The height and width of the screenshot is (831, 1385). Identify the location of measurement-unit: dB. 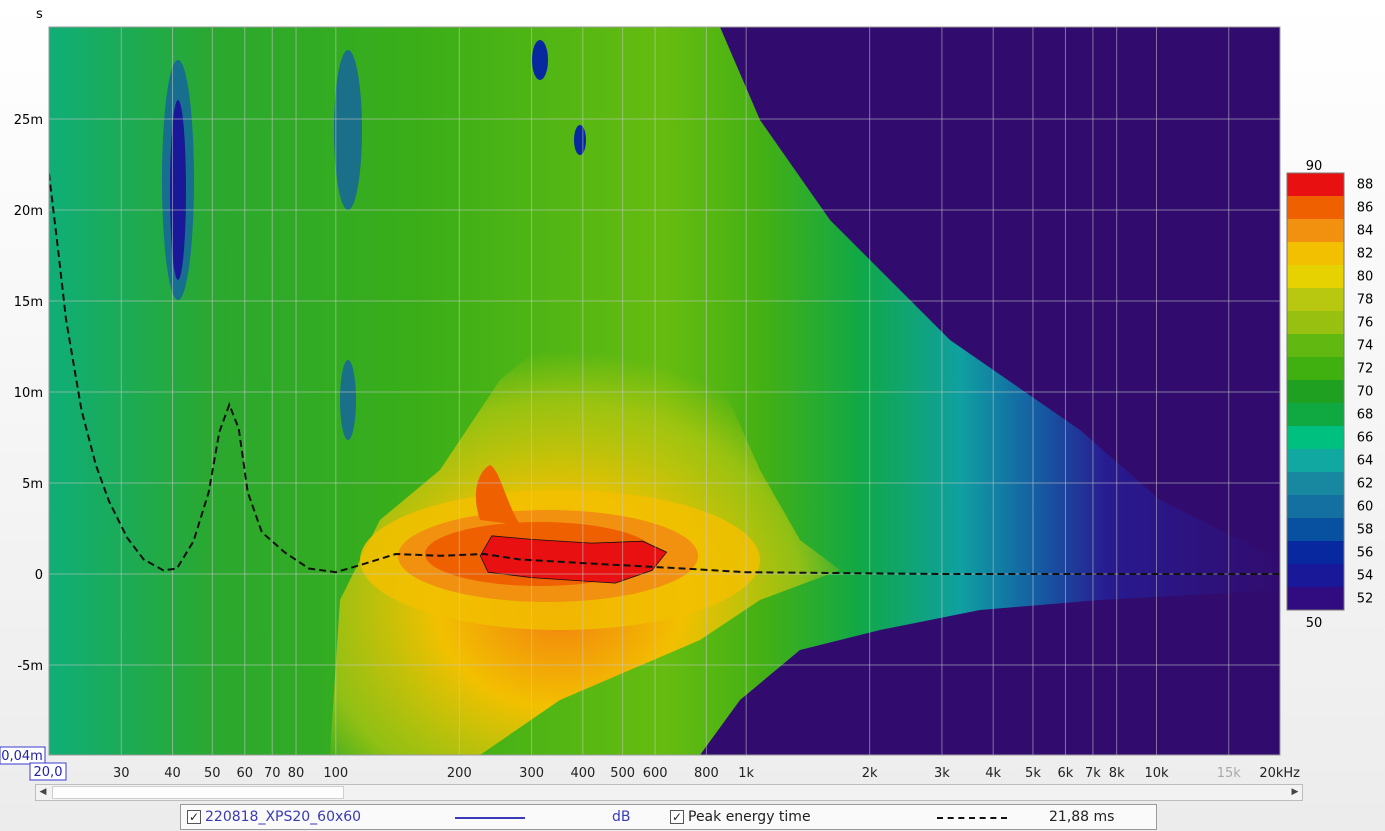
(621, 817).